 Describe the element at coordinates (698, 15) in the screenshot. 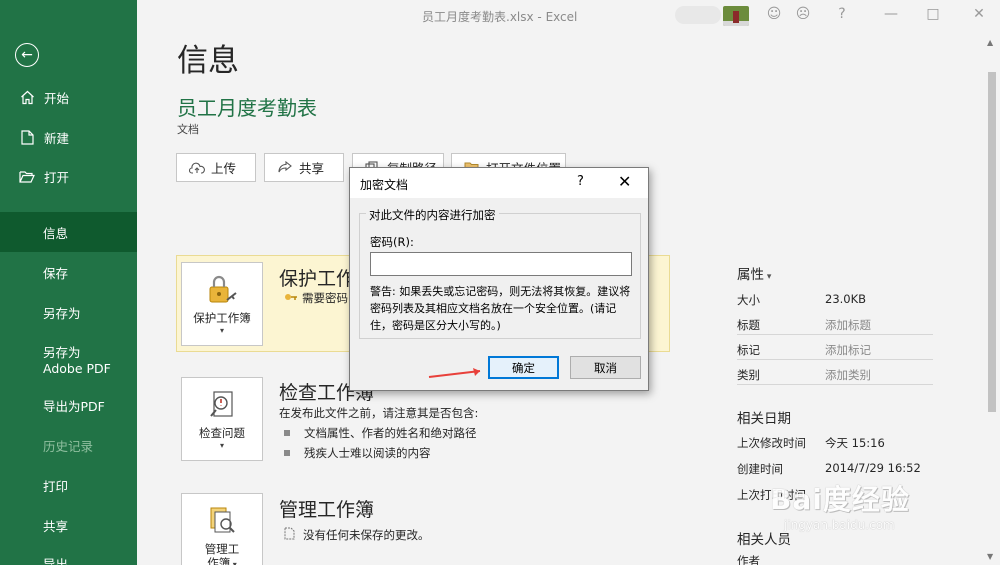

I see `account-name-blurred` at that location.